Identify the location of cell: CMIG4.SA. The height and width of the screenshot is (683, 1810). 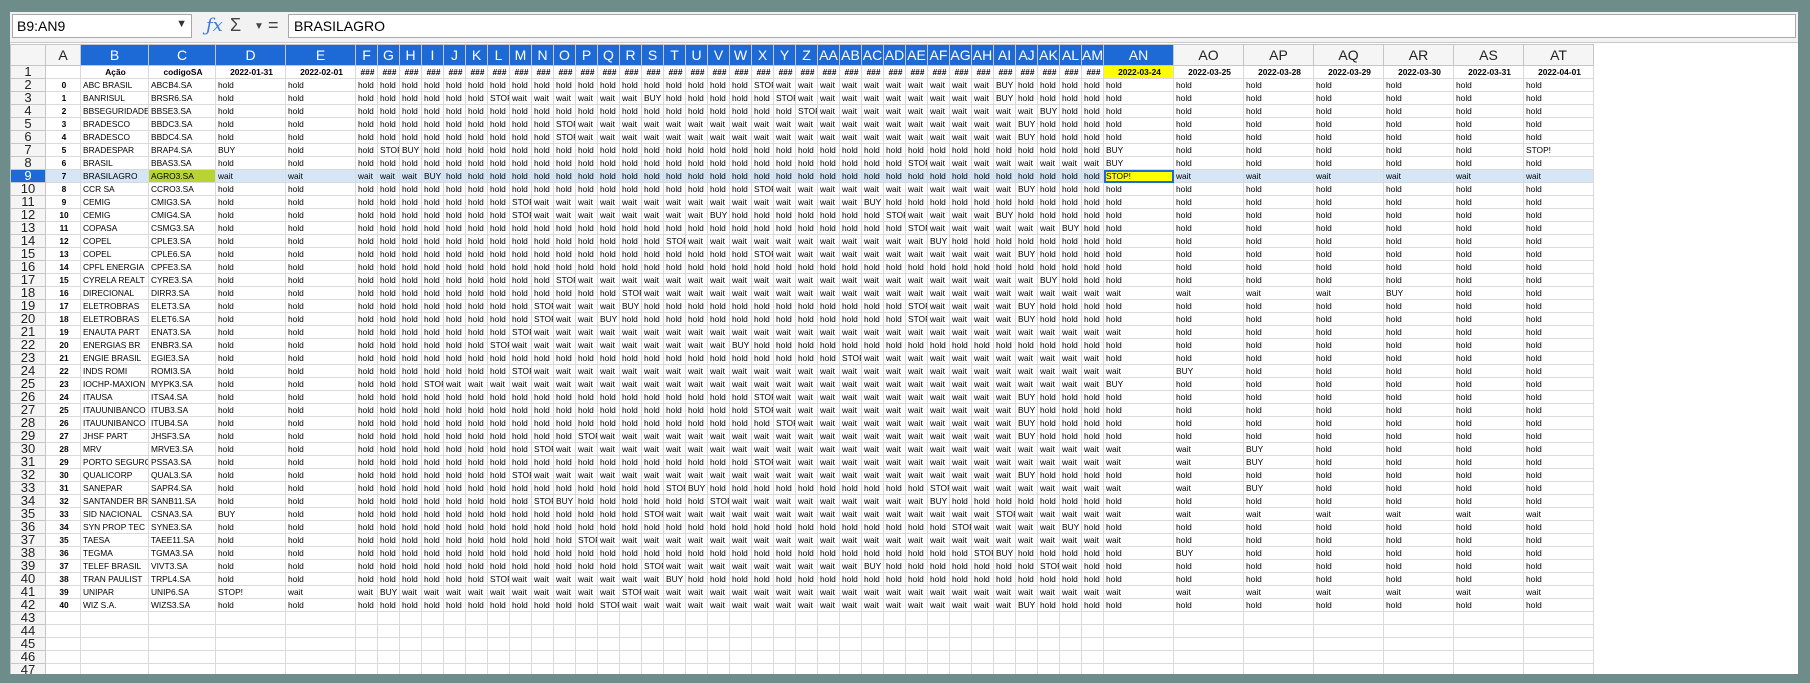
(182, 215).